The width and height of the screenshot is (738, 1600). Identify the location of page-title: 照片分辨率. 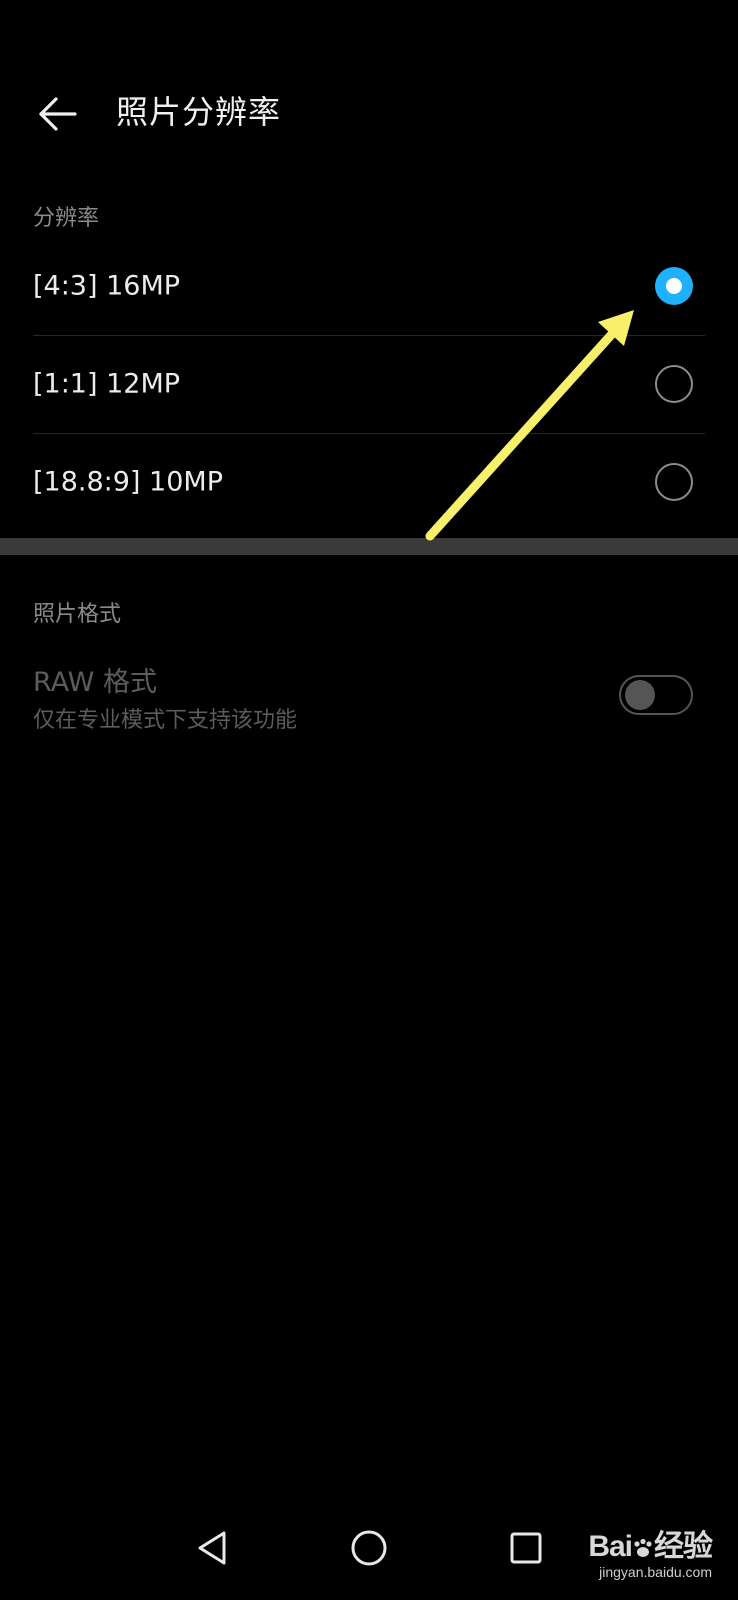
(199, 112).